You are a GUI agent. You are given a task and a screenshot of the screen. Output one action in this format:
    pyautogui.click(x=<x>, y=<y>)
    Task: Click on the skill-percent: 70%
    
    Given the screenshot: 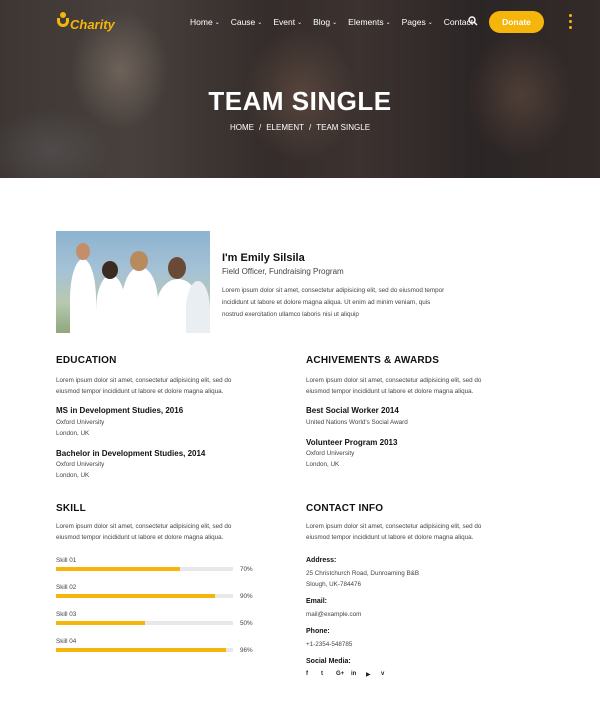 What is the action you would take?
    pyautogui.click(x=246, y=569)
    